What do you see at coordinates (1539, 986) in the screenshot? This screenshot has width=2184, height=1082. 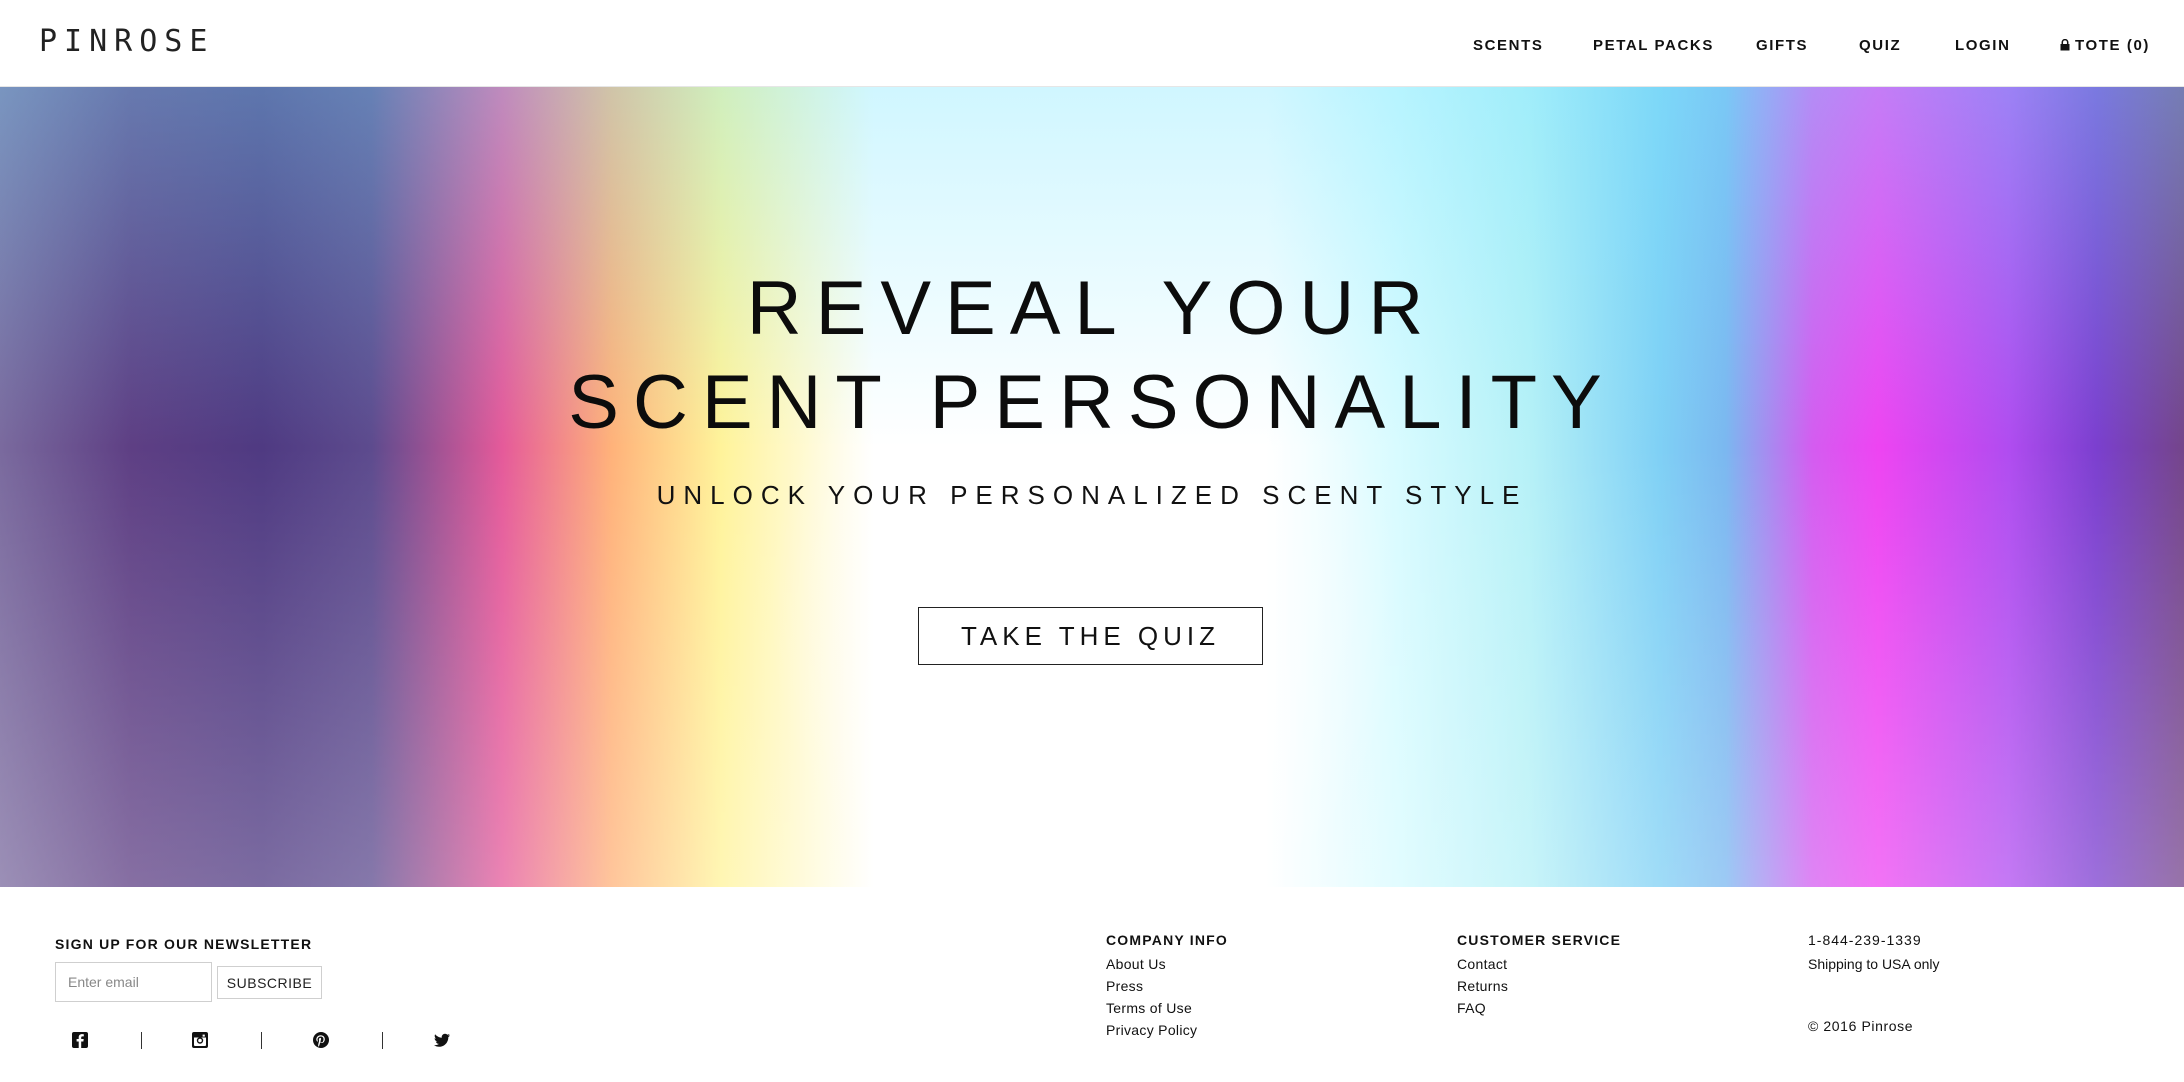 I see `footer-link-returns: Returns` at bounding box center [1539, 986].